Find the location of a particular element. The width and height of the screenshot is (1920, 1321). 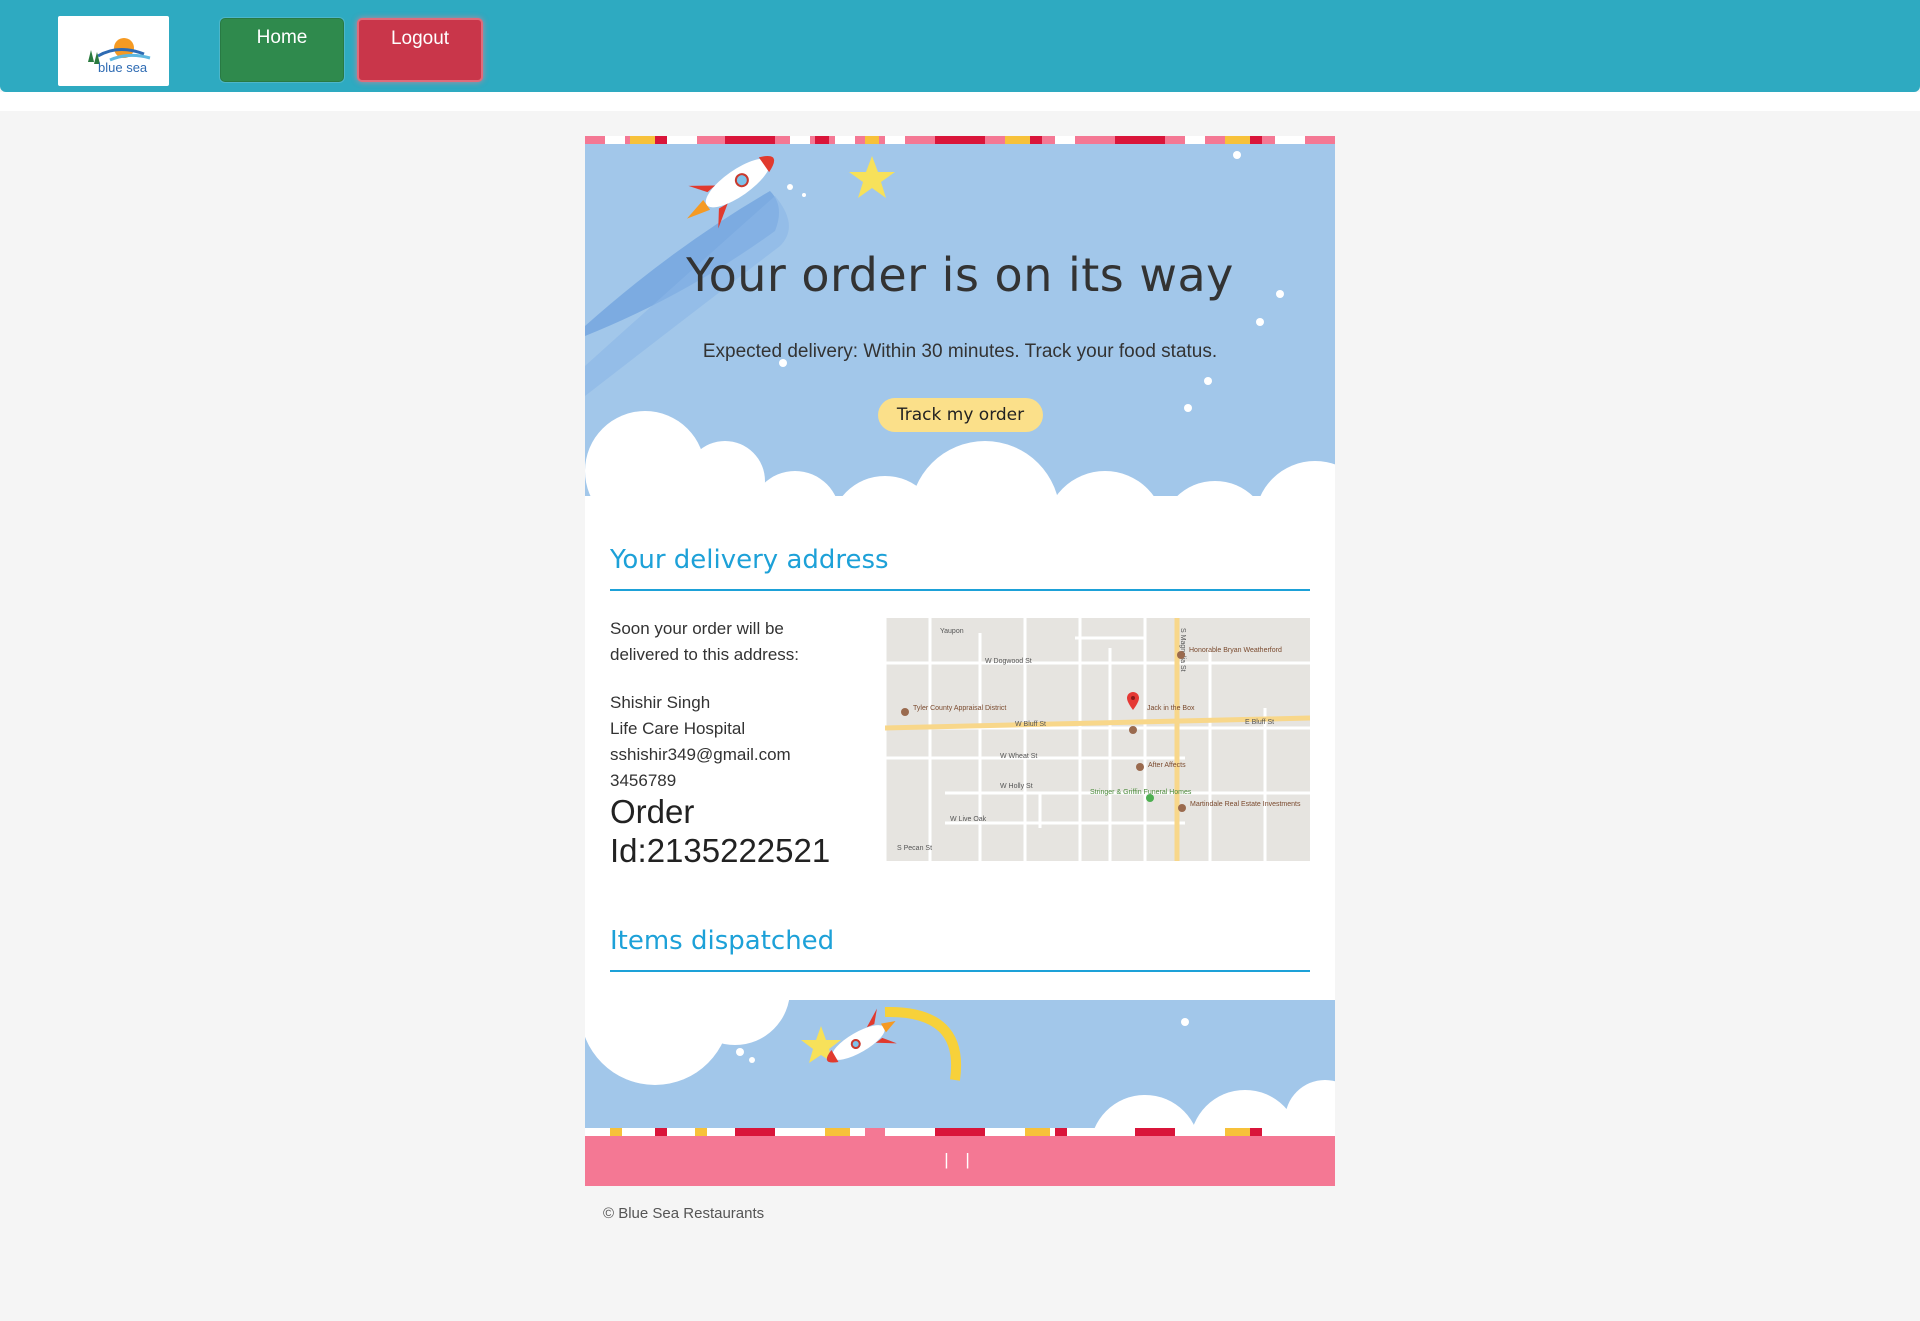

top-navbar: blue sea Home Logout is located at coordinates (960, 46).